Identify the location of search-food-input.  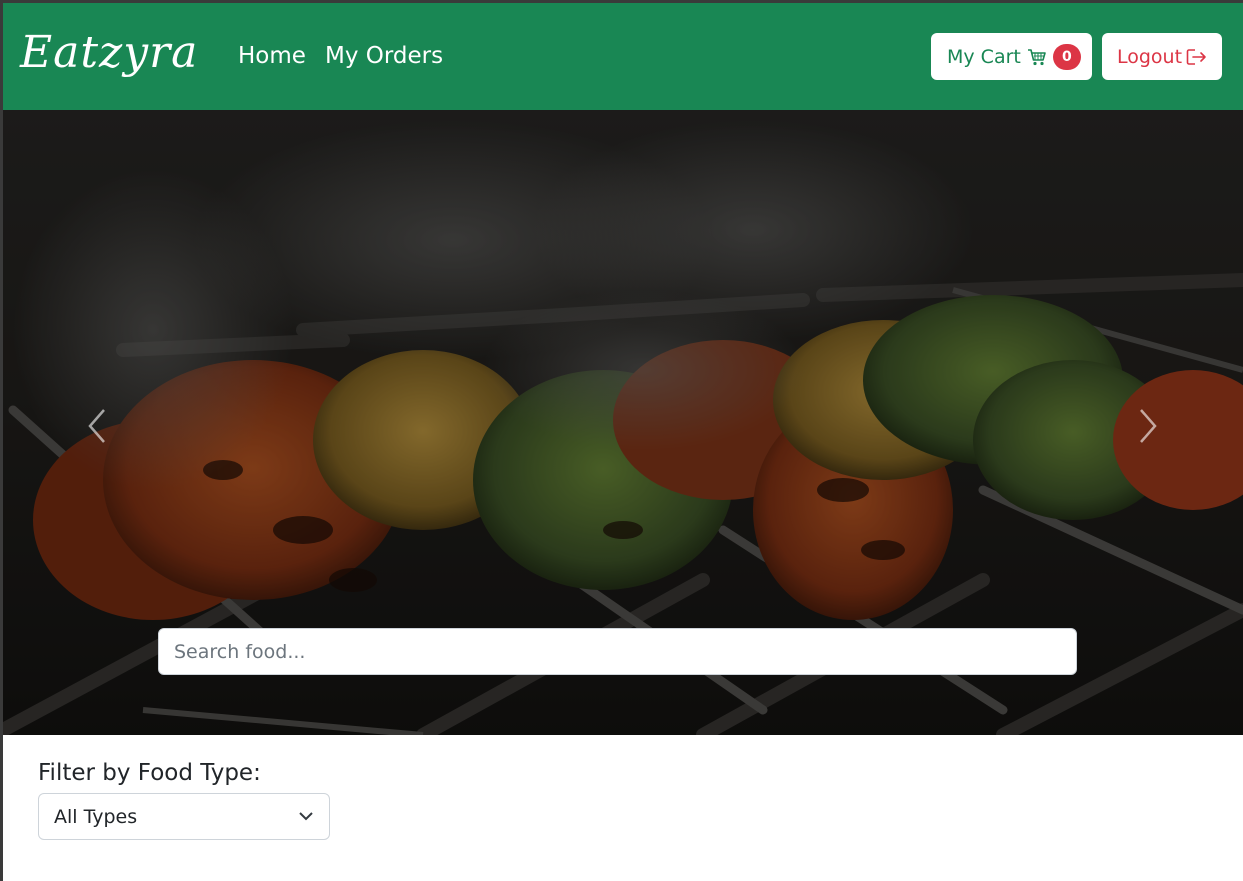
(617, 651).